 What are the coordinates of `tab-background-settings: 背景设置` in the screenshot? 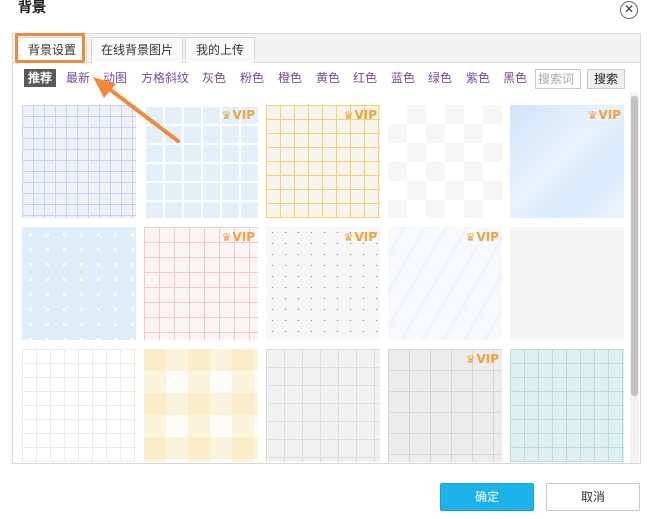 It's located at (52, 50).